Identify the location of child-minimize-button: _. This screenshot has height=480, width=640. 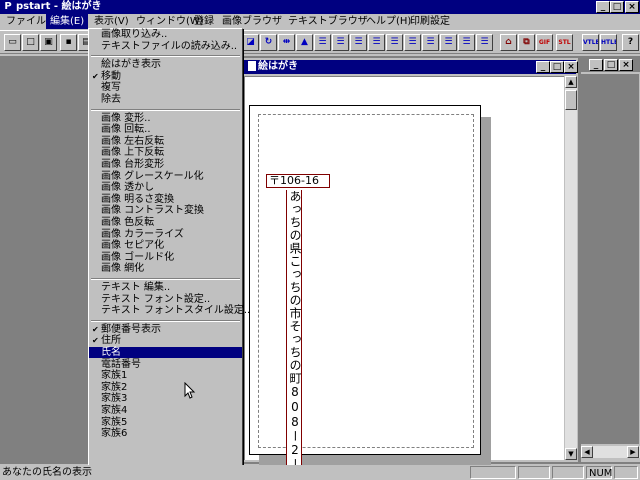
(543, 67).